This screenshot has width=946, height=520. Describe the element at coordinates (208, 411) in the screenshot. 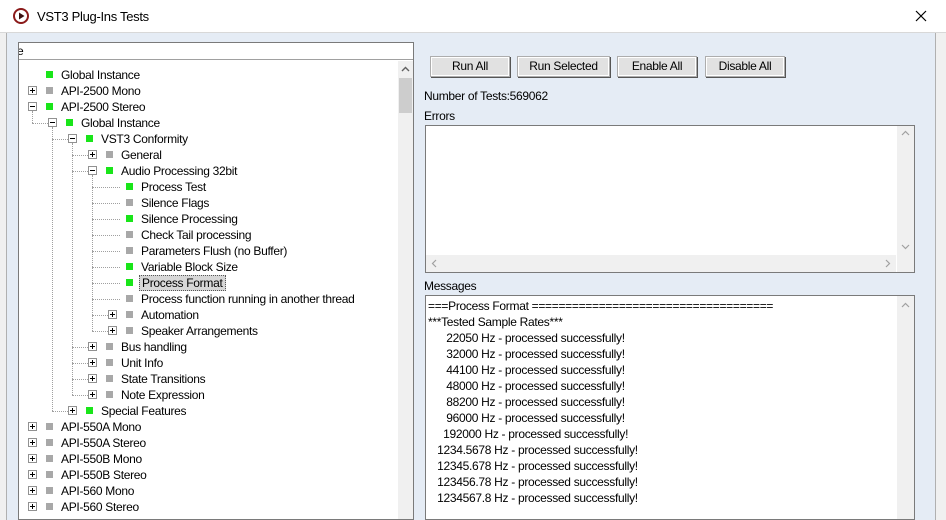

I see `tree-node: Special Features` at that location.